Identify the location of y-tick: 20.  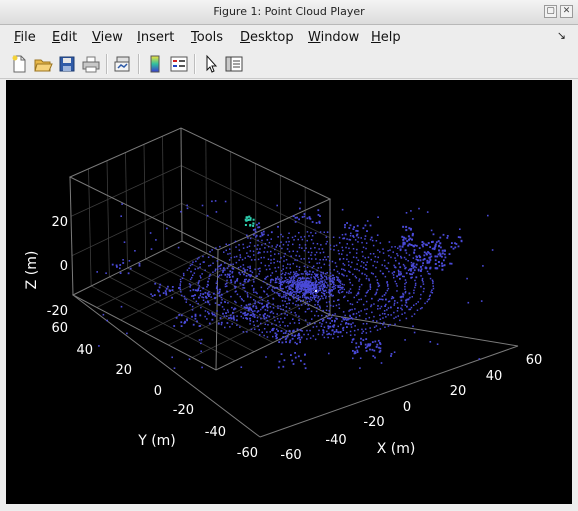
(123, 370).